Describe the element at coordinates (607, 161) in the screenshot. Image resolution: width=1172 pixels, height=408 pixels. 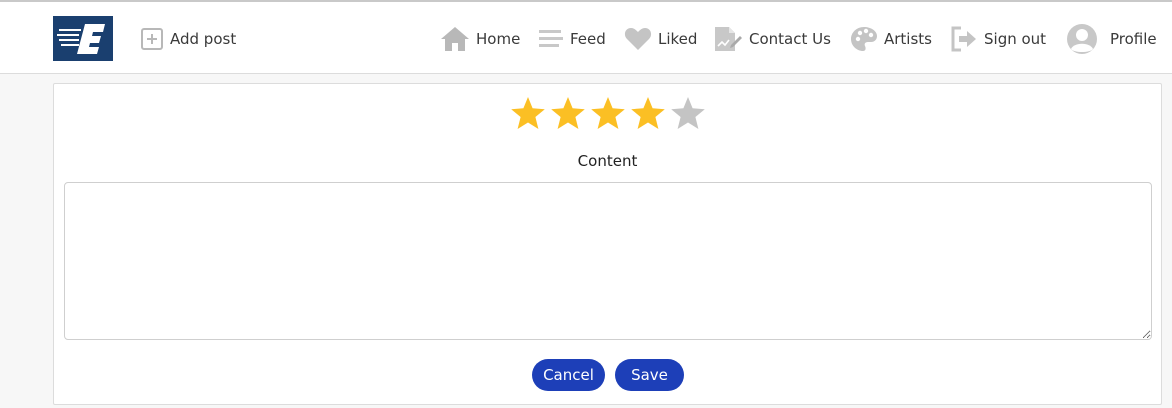
I see `content-label: Content` at that location.